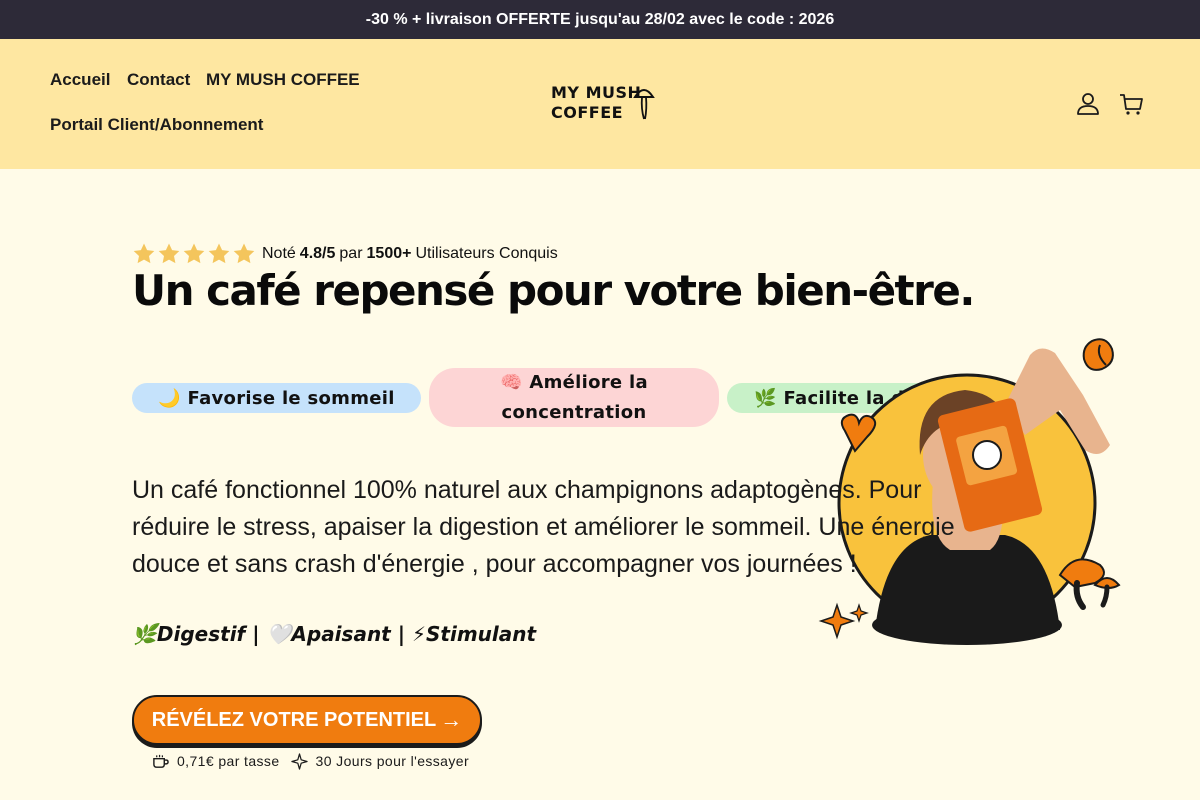  I want to click on rating-prefix: Noté, so click(279, 253).